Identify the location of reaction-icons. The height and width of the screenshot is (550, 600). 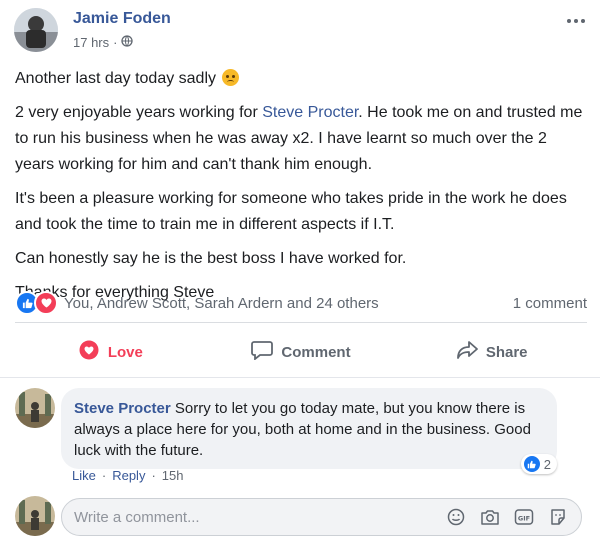
(36, 303).